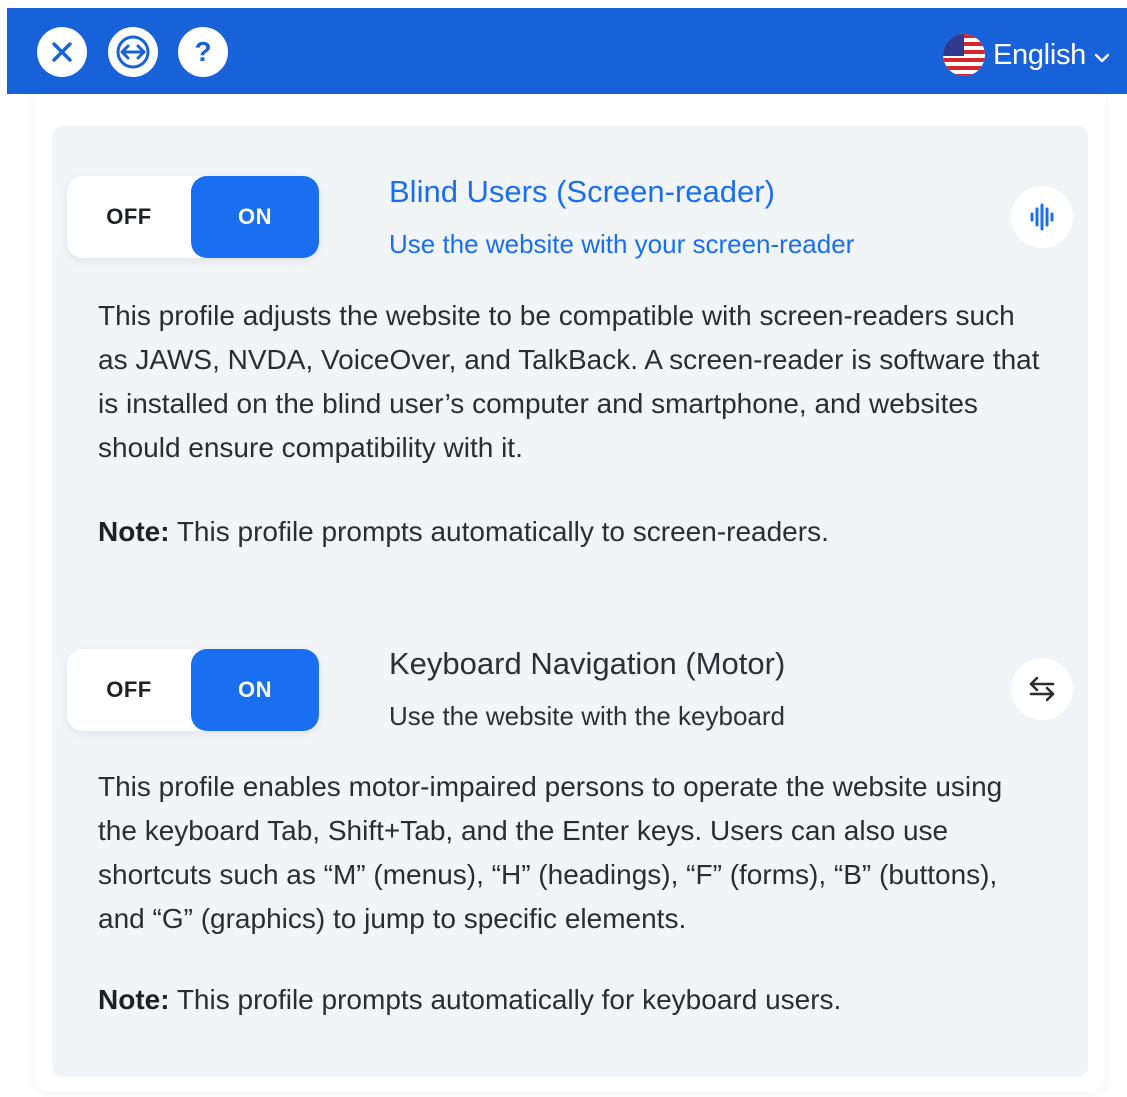 The width and height of the screenshot is (1127, 1097). I want to click on profile-title: Keyboard Navigation (Motor), so click(587, 663).